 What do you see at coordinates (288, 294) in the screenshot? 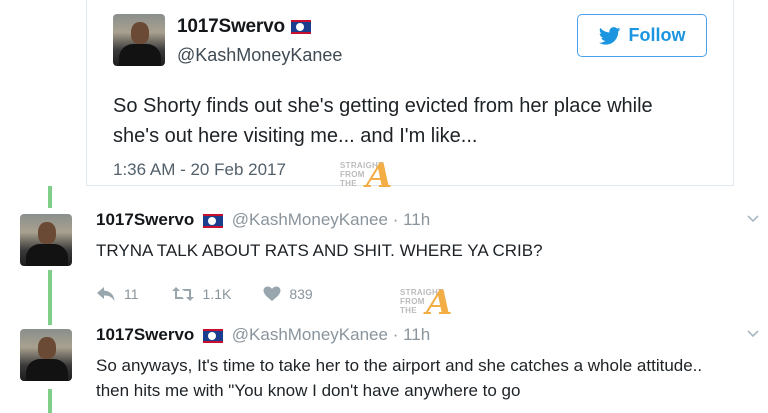
I see `like-action: 839` at bounding box center [288, 294].